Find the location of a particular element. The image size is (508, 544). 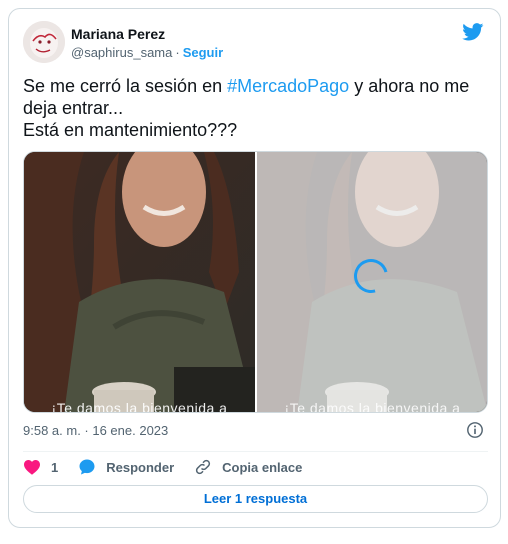

reply-label: Responder is located at coordinates (140, 467).